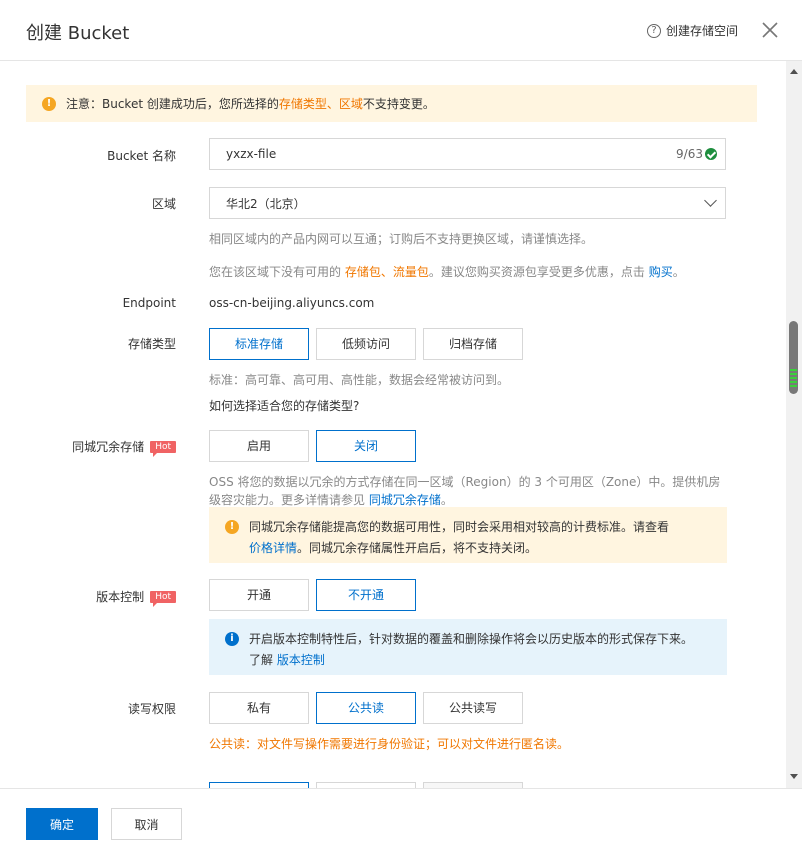 The height and width of the screenshot is (848, 802). Describe the element at coordinates (446, 500) in the screenshot. I see `zrs-desc-suffix: 。` at that location.